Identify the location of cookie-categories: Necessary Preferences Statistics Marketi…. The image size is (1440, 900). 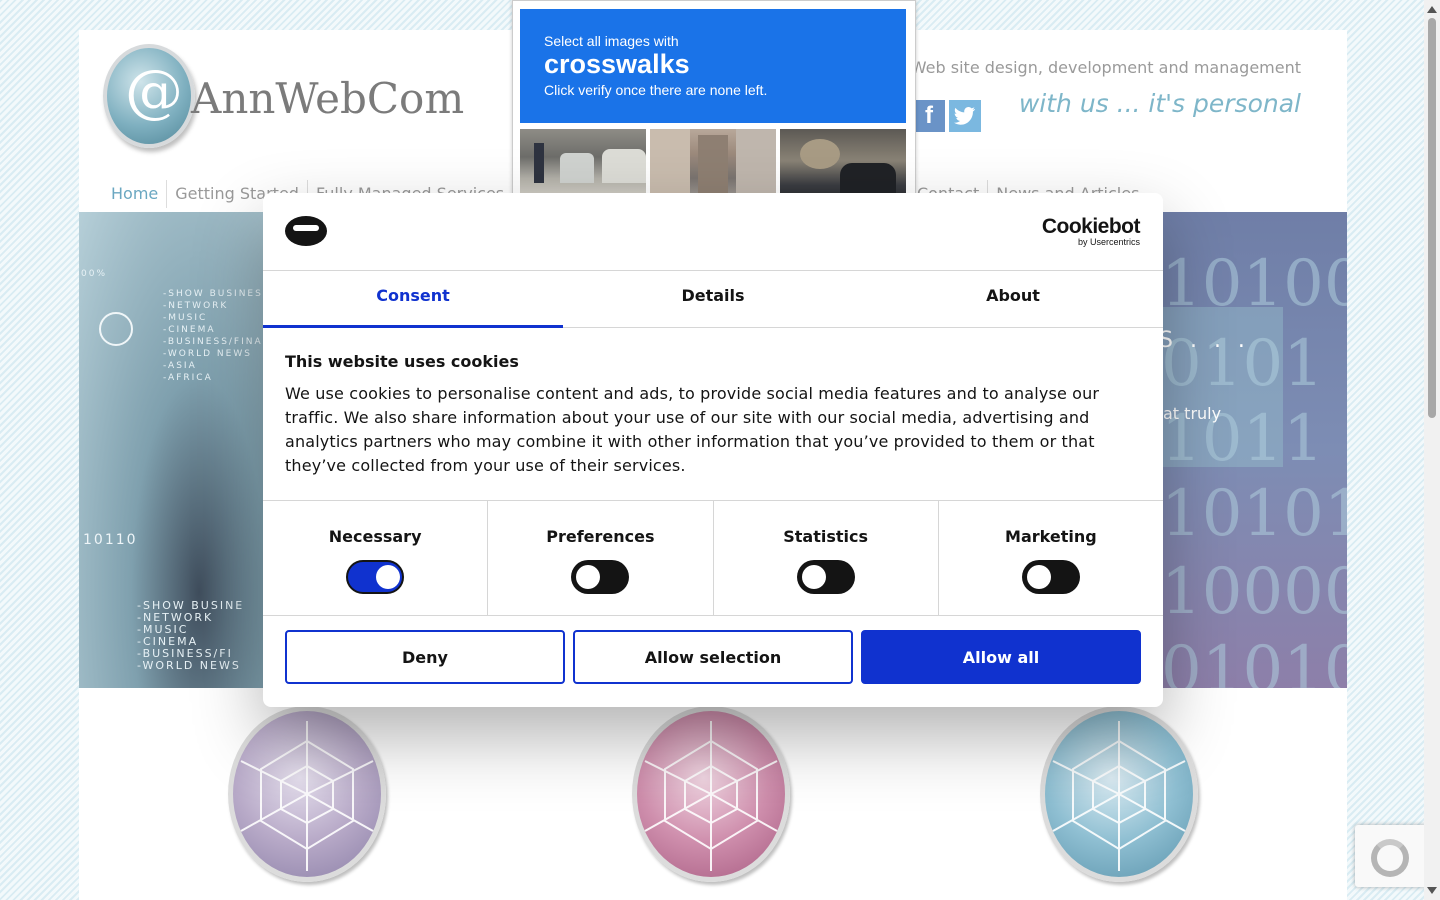
(713, 558).